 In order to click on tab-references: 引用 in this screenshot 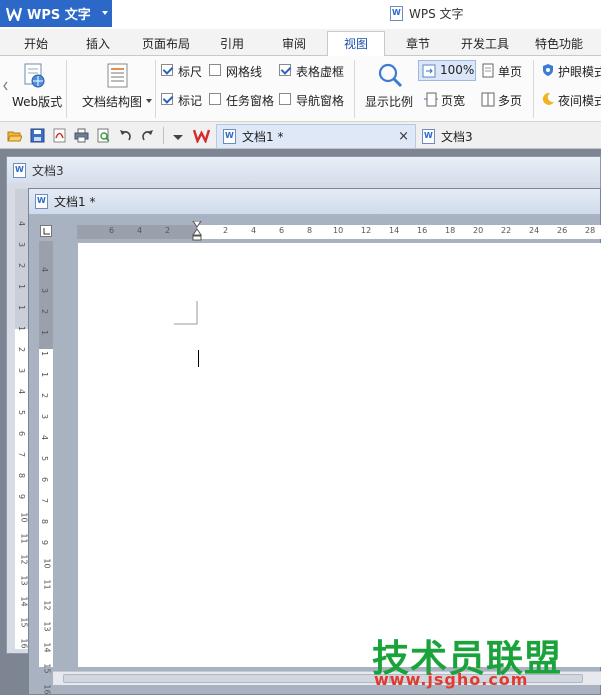, I will do `click(232, 44)`.